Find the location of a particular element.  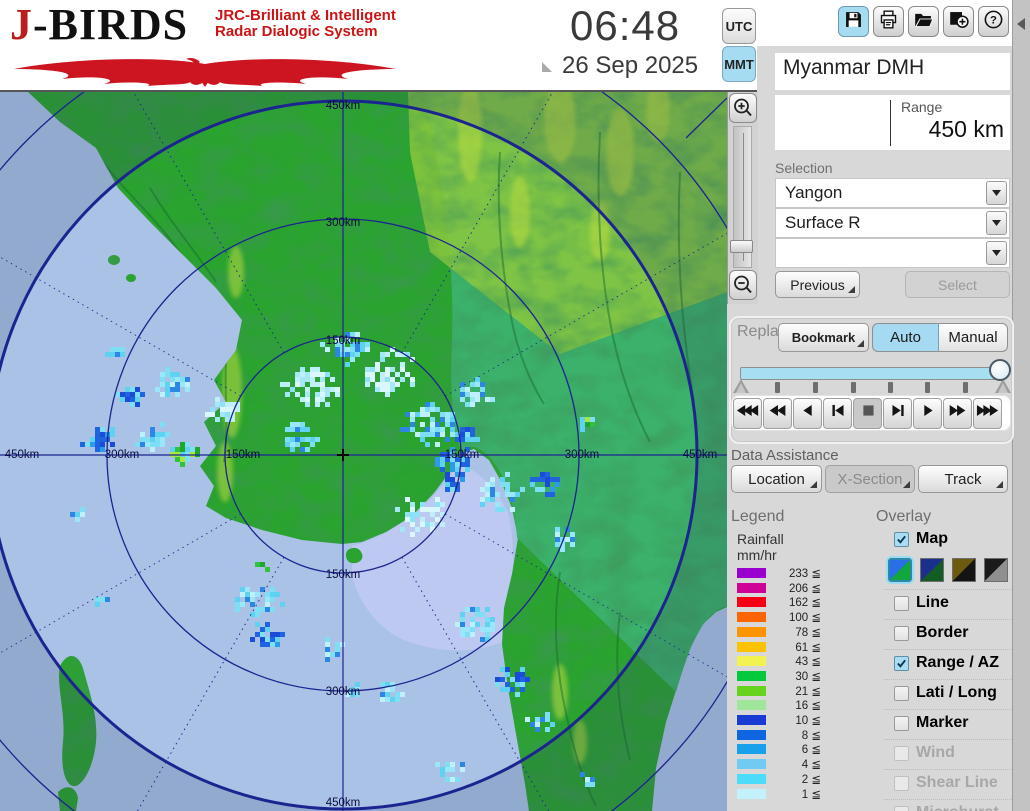

step-forward-button is located at coordinates (897, 413).